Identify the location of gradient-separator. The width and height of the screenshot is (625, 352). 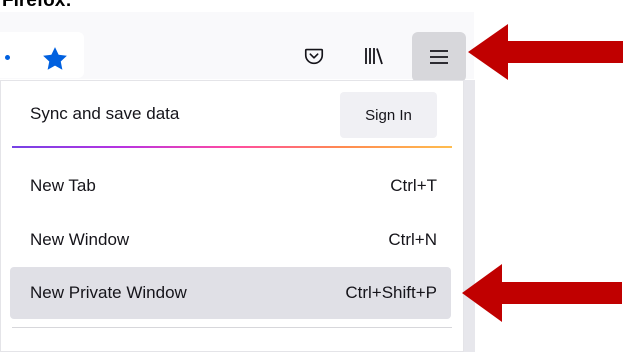
(232, 147).